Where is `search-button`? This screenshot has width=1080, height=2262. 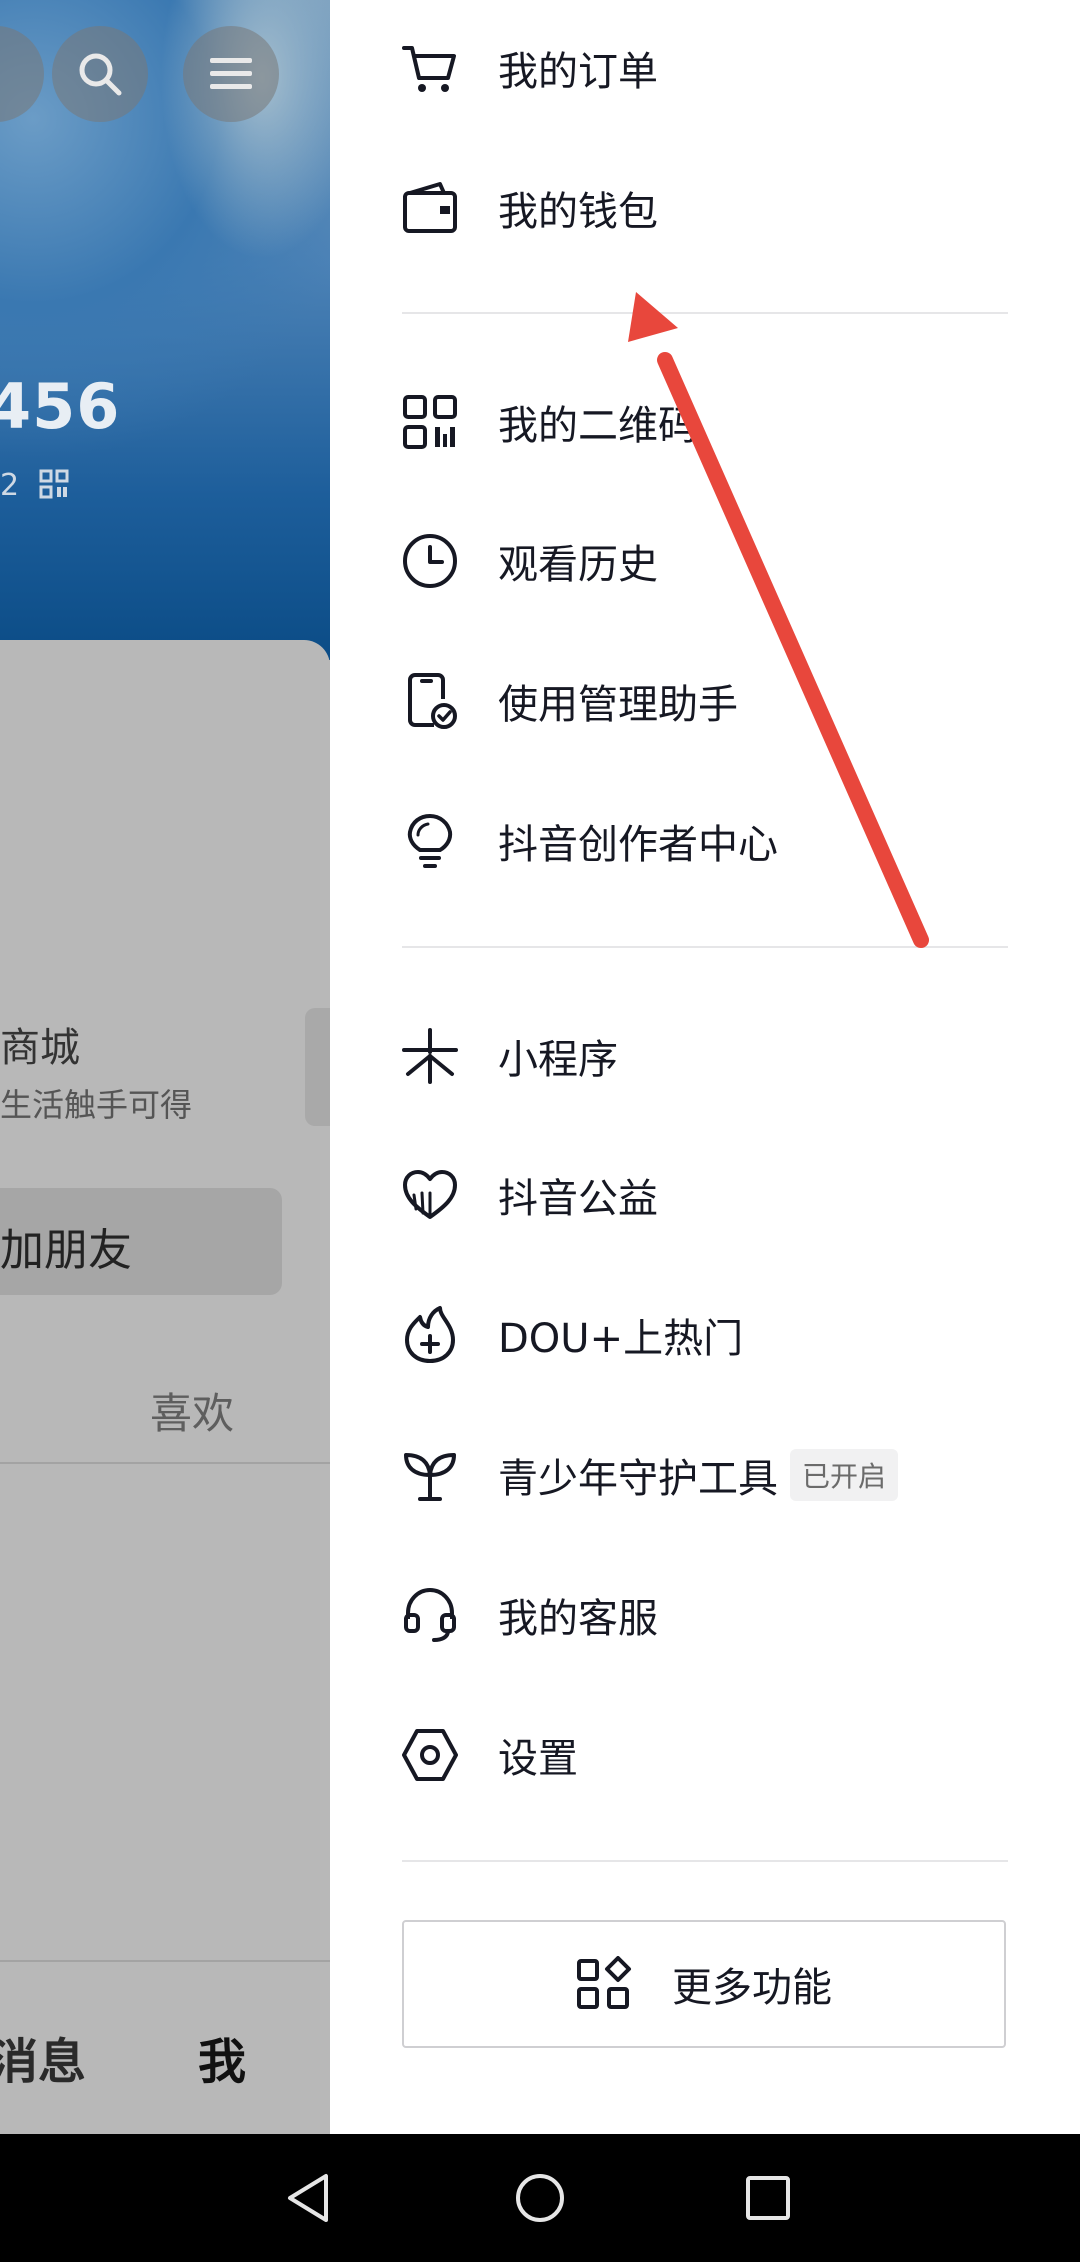 search-button is located at coordinates (100, 74).